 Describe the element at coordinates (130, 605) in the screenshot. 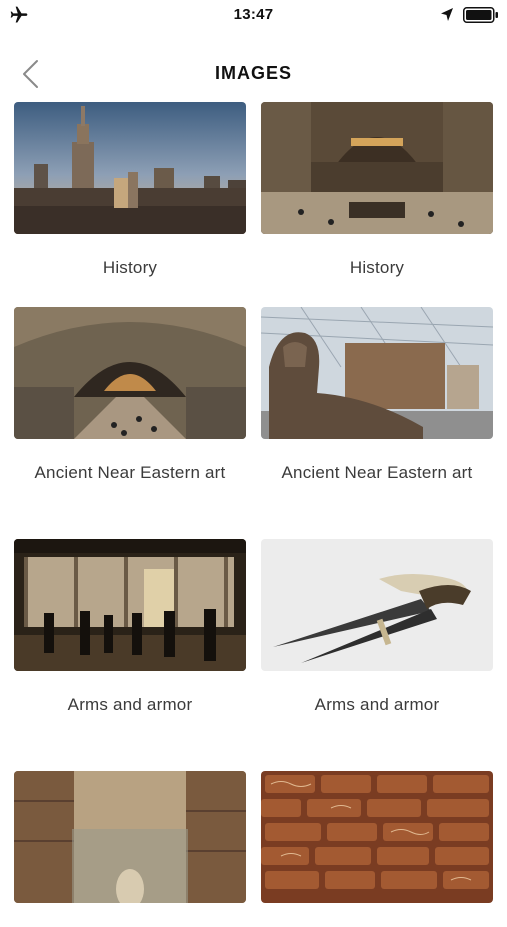

I see `gallery-window-silhouettes-thumbnail` at that location.